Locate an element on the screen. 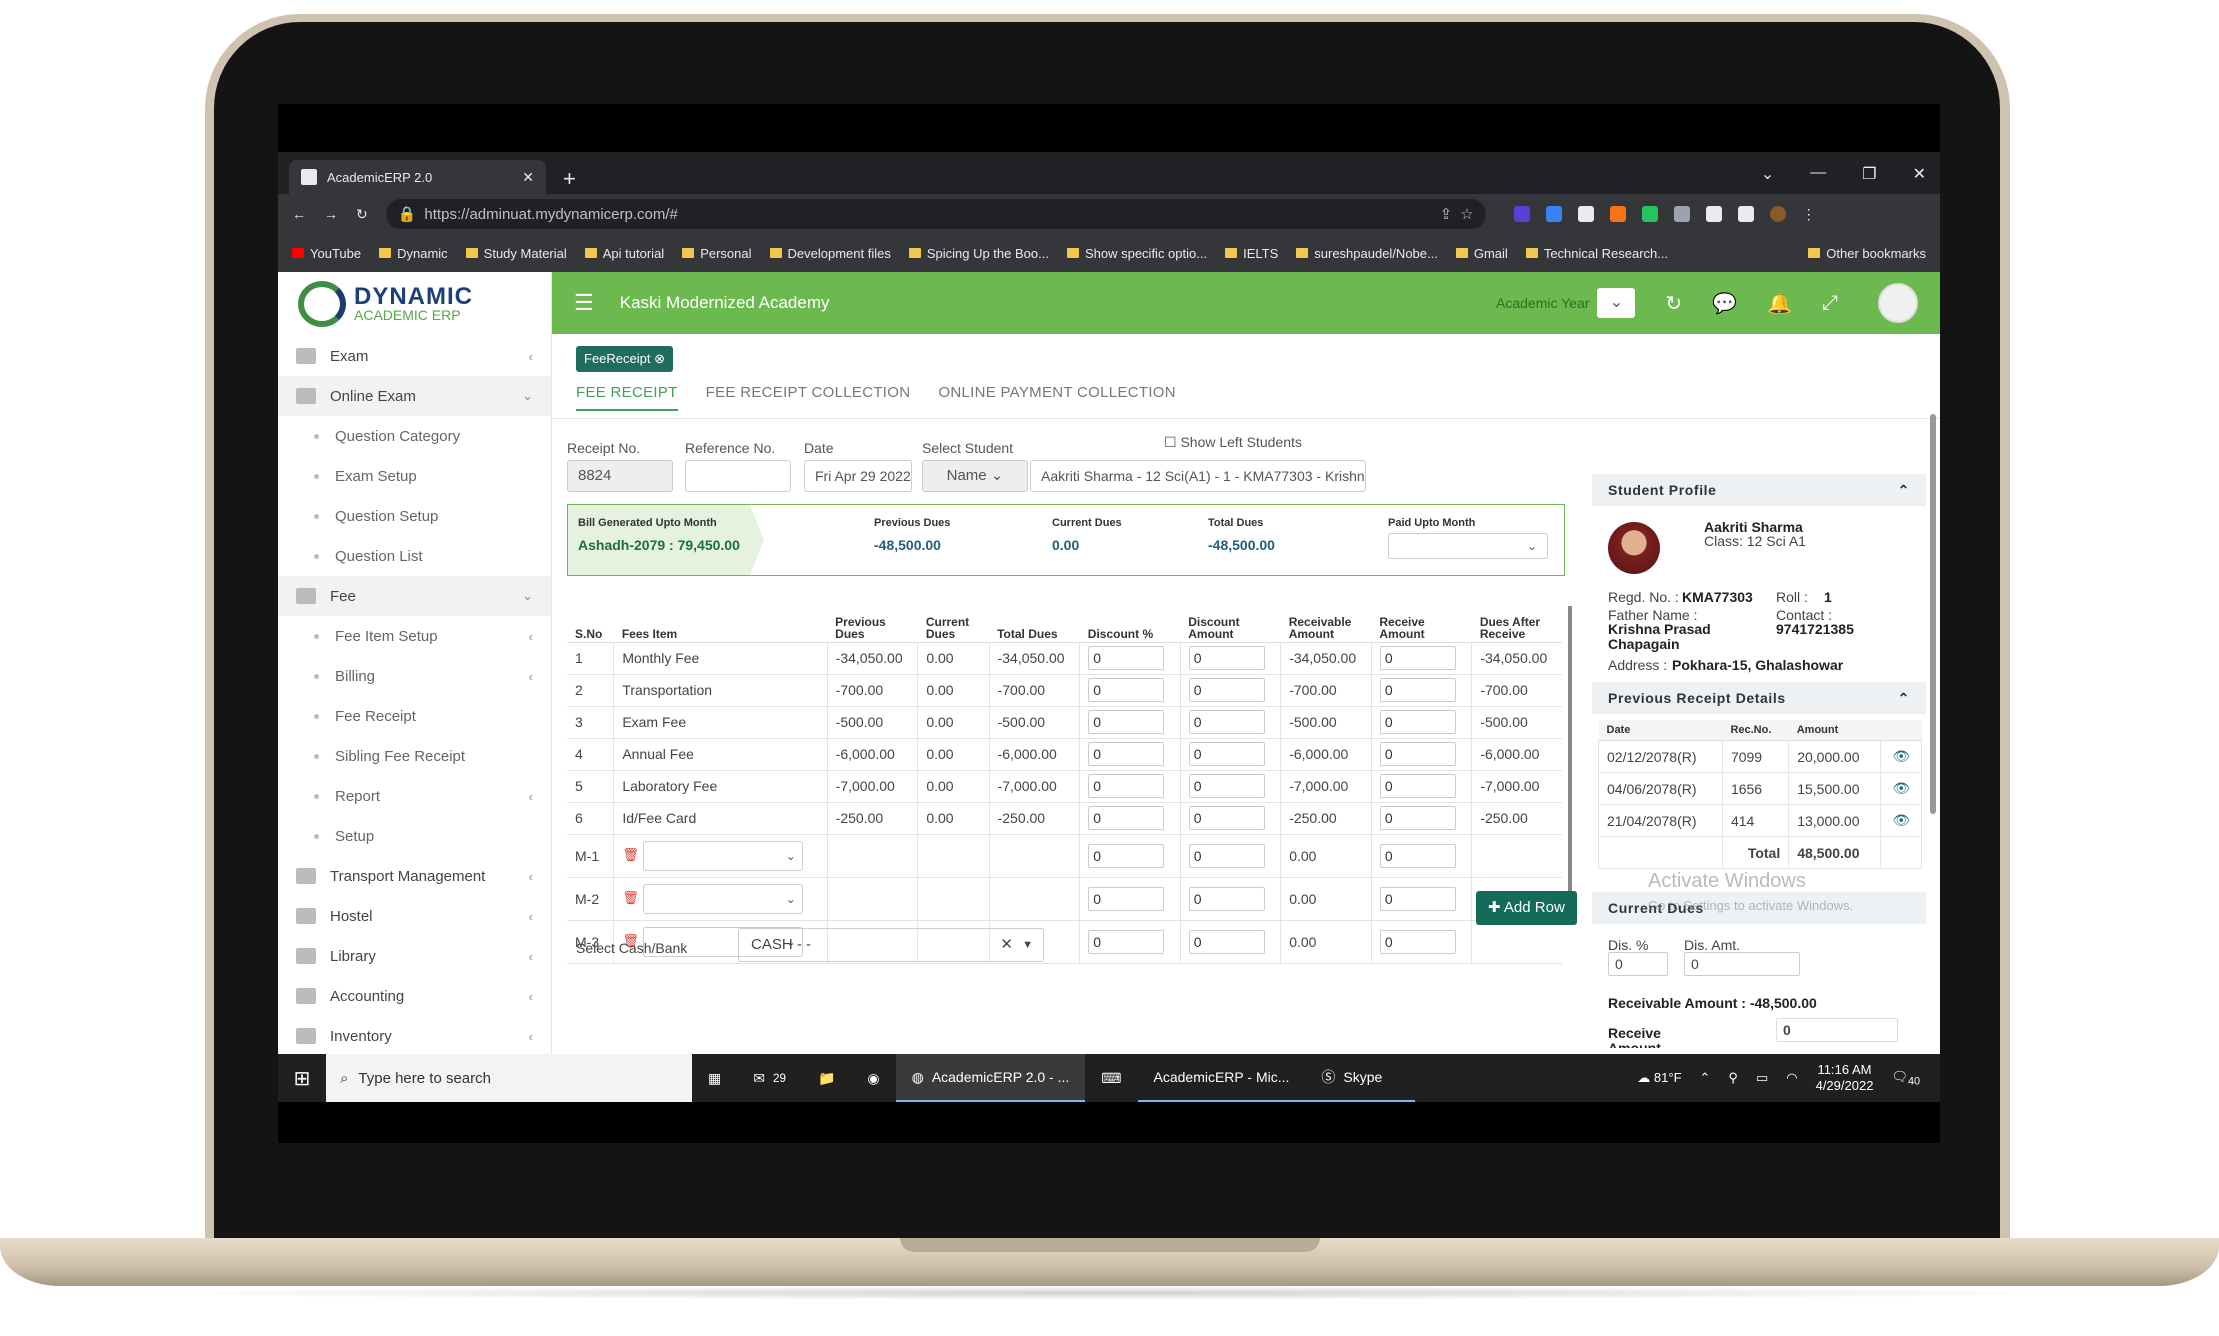 This screenshot has width=2219, height=1336. hamburger-icon: ☰ is located at coordinates (584, 303).